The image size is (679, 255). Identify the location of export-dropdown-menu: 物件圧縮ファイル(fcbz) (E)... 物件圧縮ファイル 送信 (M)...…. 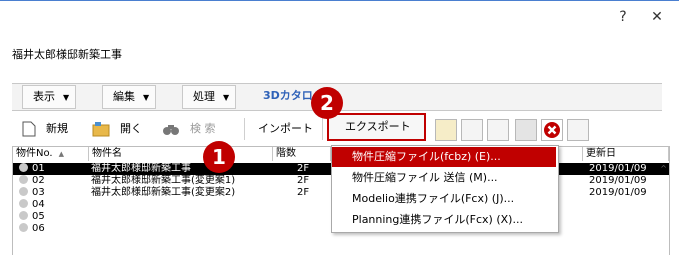
(445, 189).